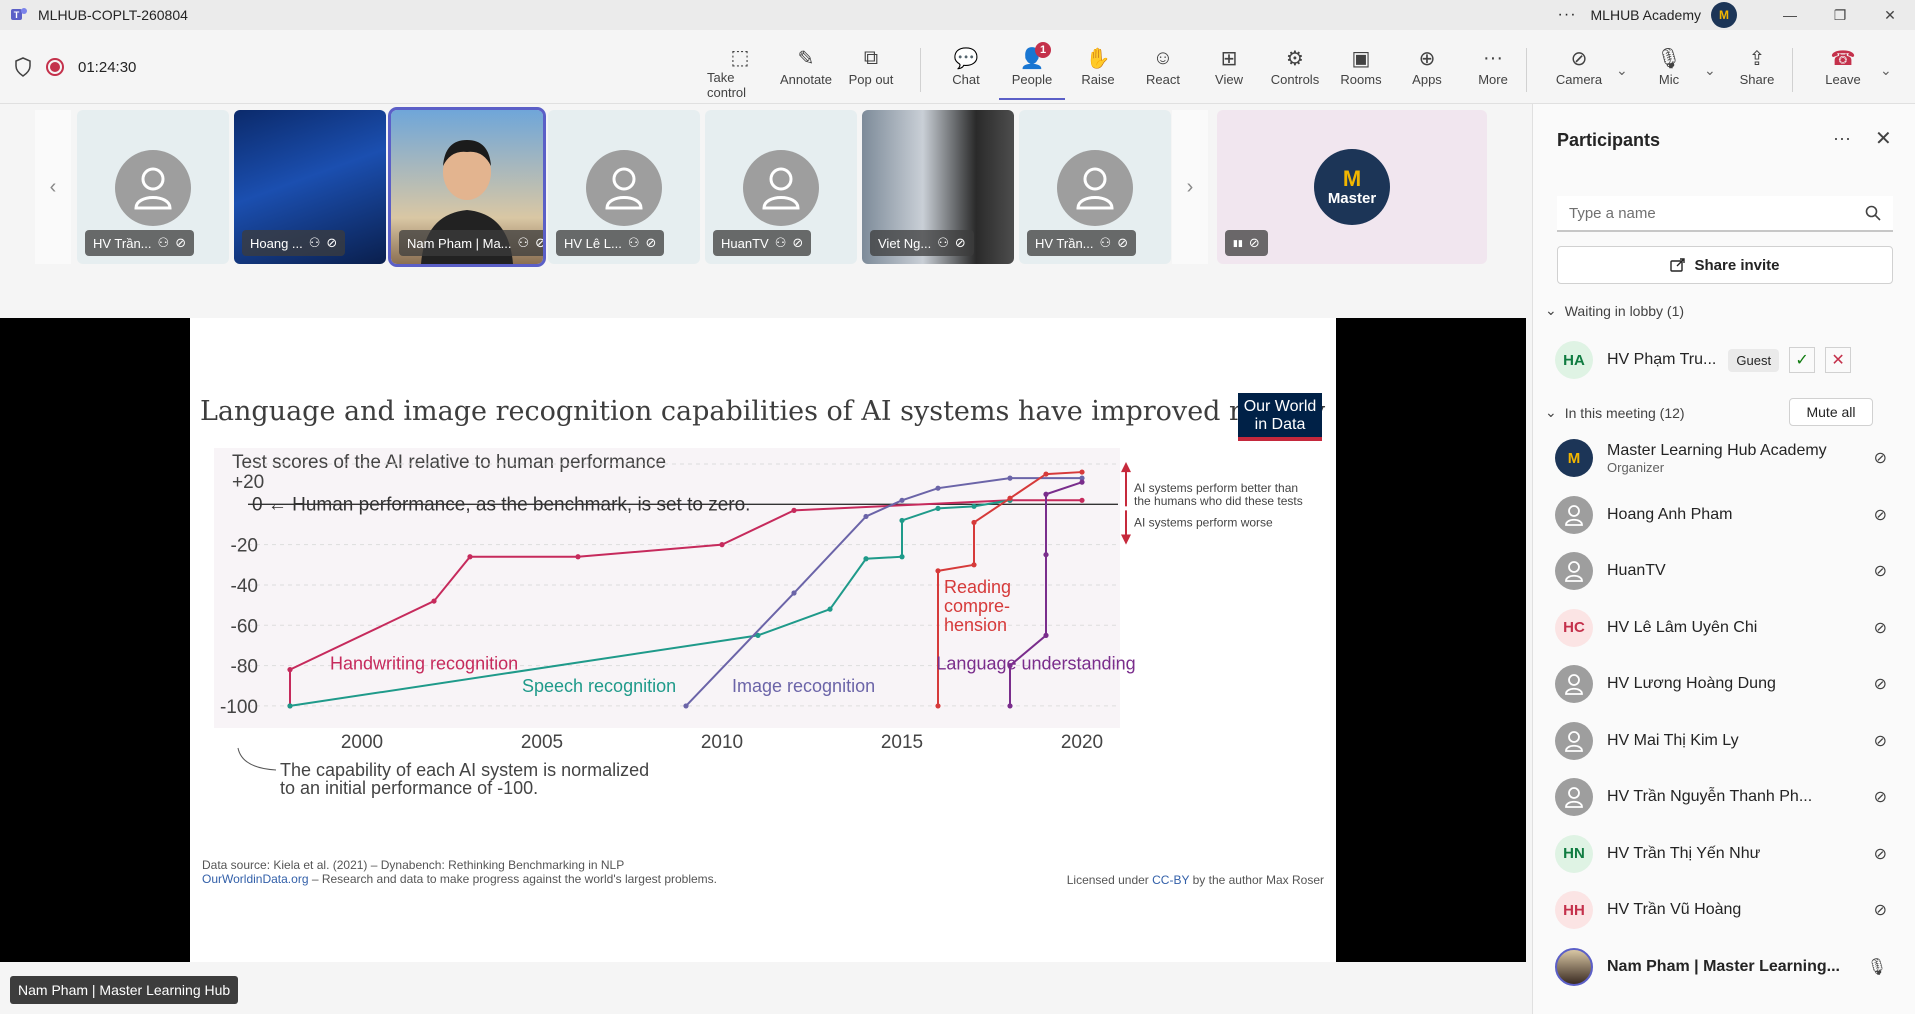 This screenshot has height=1014, width=1915. I want to click on person-icon, so click(624, 188).